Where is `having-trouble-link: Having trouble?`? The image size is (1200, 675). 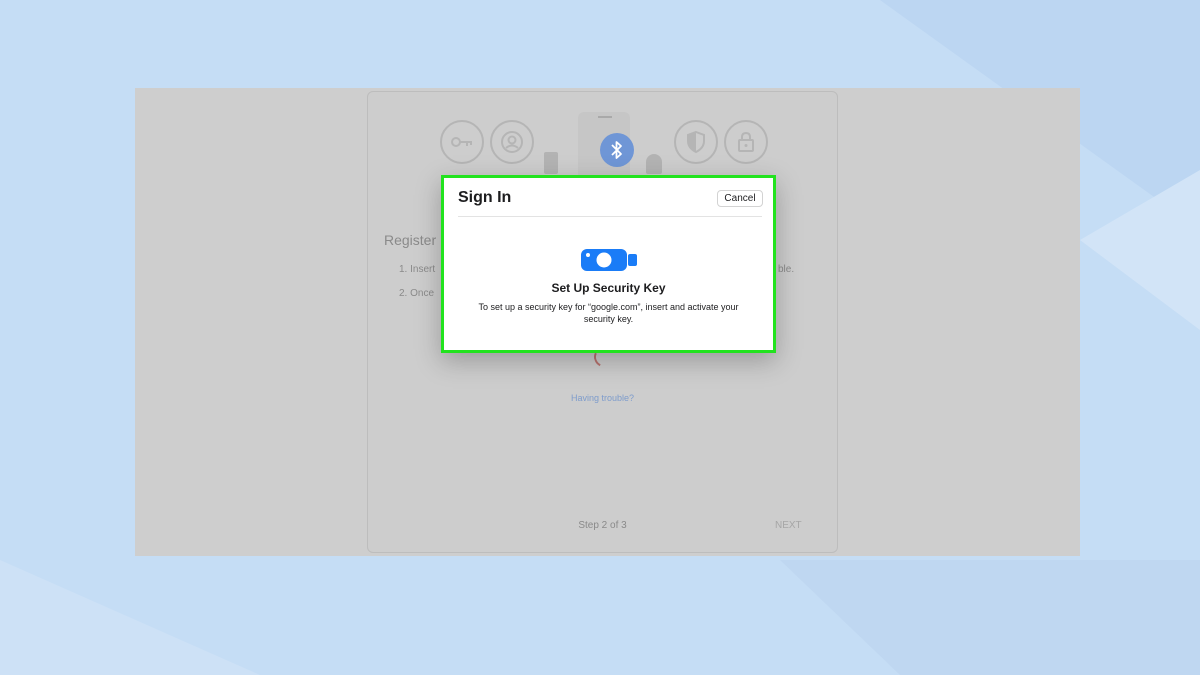
having-trouble-link: Having trouble? is located at coordinates (602, 398).